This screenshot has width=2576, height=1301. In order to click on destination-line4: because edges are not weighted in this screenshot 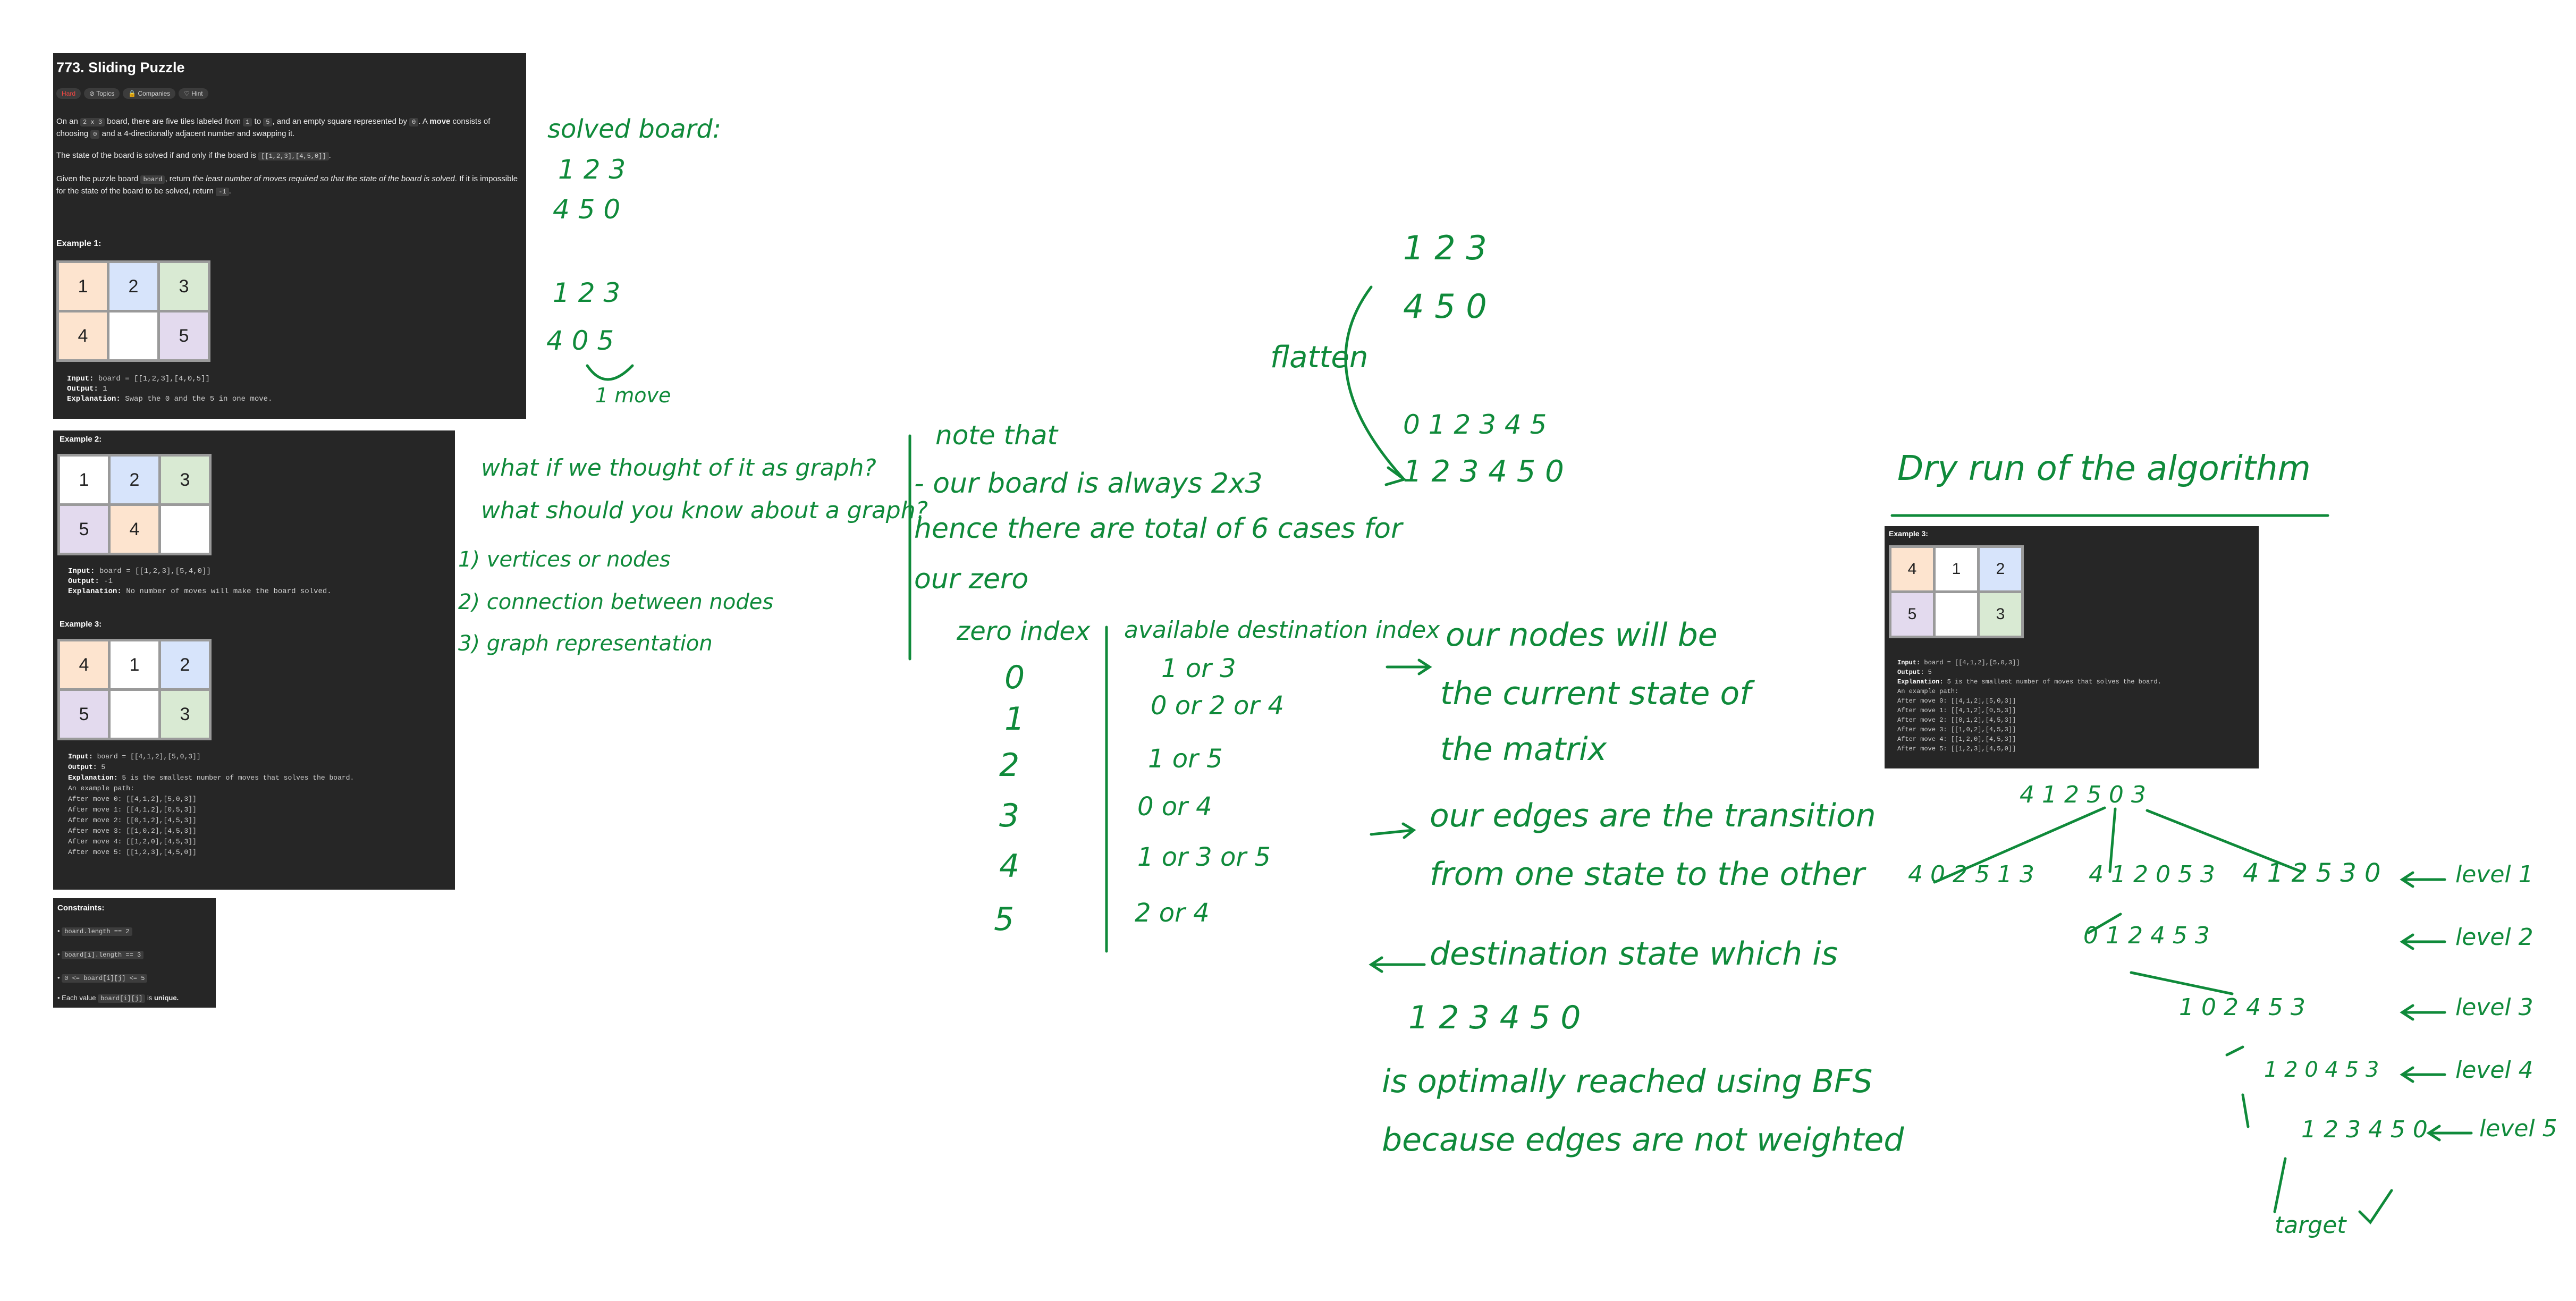, I will do `click(1643, 1140)`.